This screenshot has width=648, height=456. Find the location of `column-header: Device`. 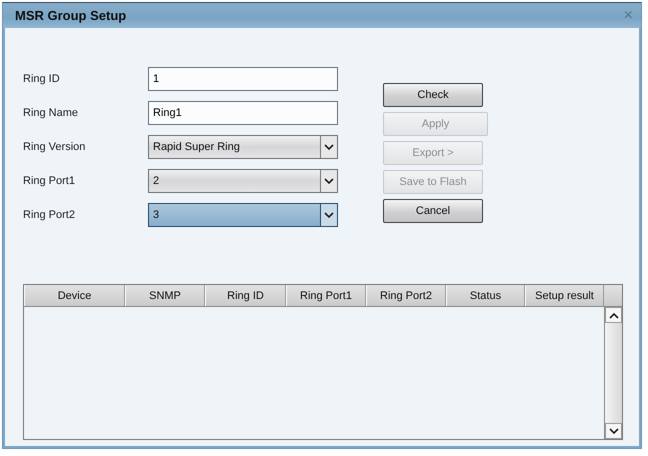

column-header: Device is located at coordinates (74, 295).